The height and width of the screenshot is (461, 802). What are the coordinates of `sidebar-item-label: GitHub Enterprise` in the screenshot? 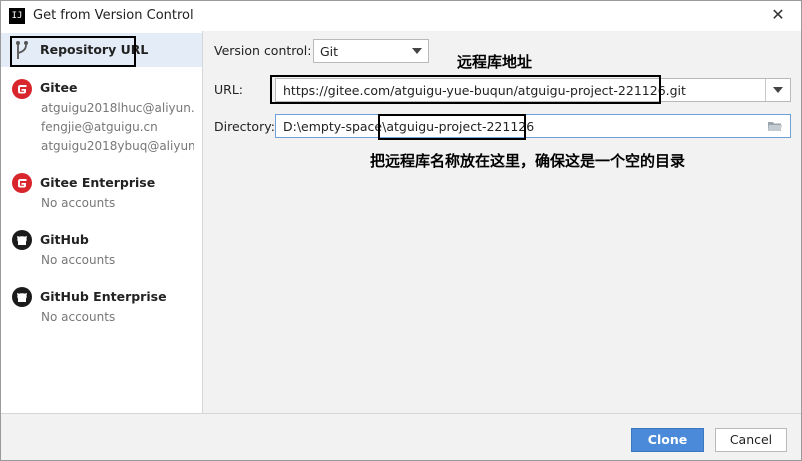 It's located at (103, 296).